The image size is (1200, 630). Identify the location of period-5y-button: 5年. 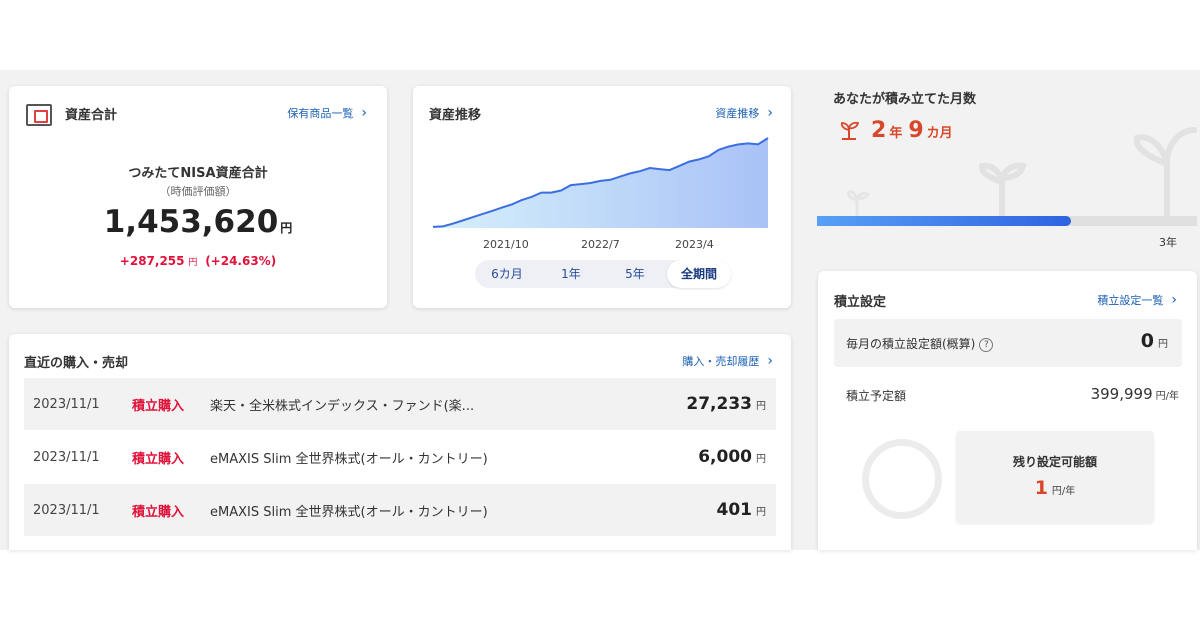
(635, 274).